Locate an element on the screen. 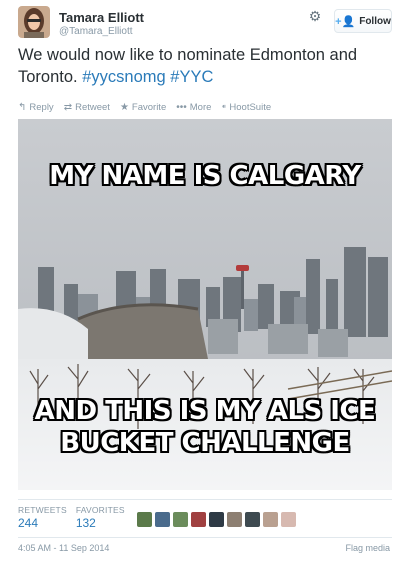 Image resolution: width=402 pixels, height=562 pixels. retweet-icon: ⇄ is located at coordinates (68, 107).